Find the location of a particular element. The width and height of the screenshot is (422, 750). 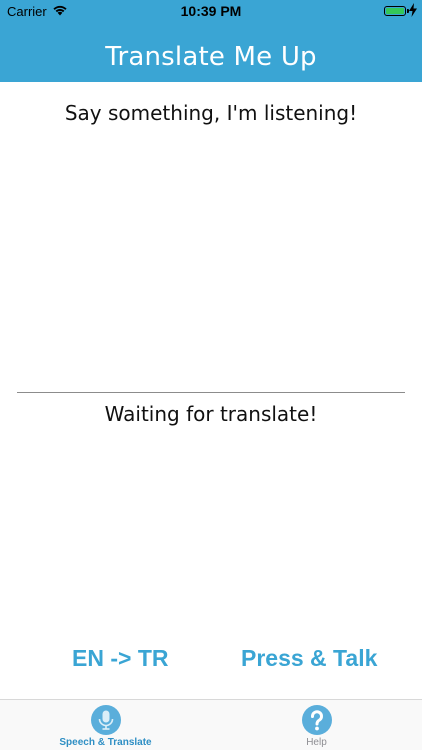

translation-output-text: Waiting for translate! is located at coordinates (211, 414).